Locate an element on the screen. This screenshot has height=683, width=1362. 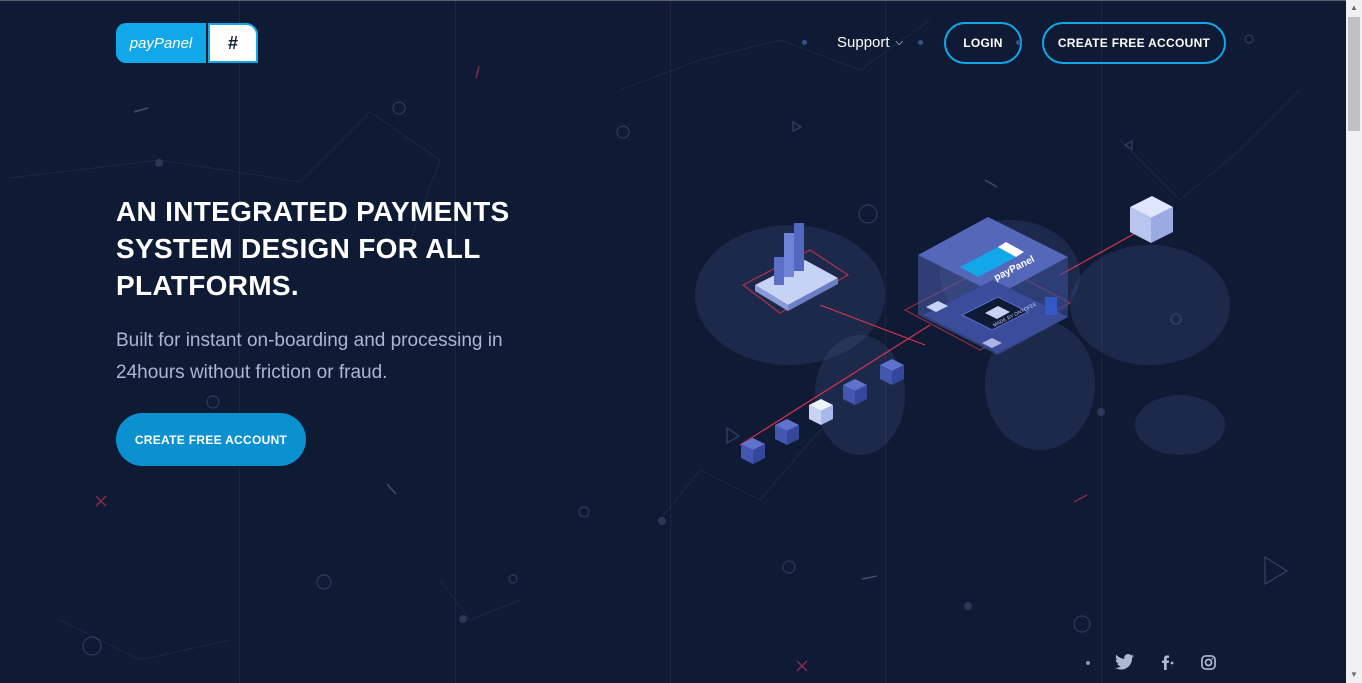
twitter-icon is located at coordinates (1124, 662).